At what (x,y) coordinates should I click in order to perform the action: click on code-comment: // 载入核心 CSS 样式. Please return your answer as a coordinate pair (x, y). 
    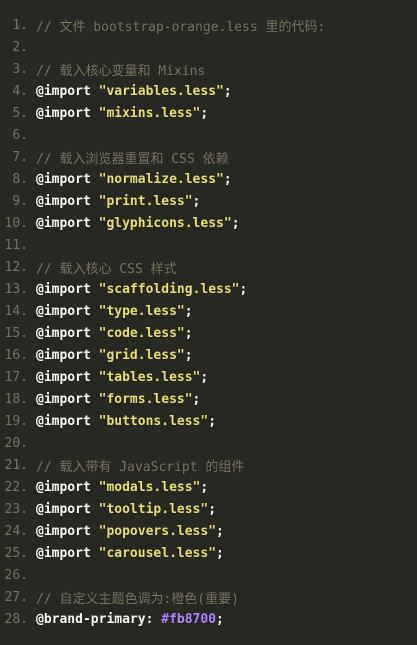
    Looking at the image, I should click on (106, 269).